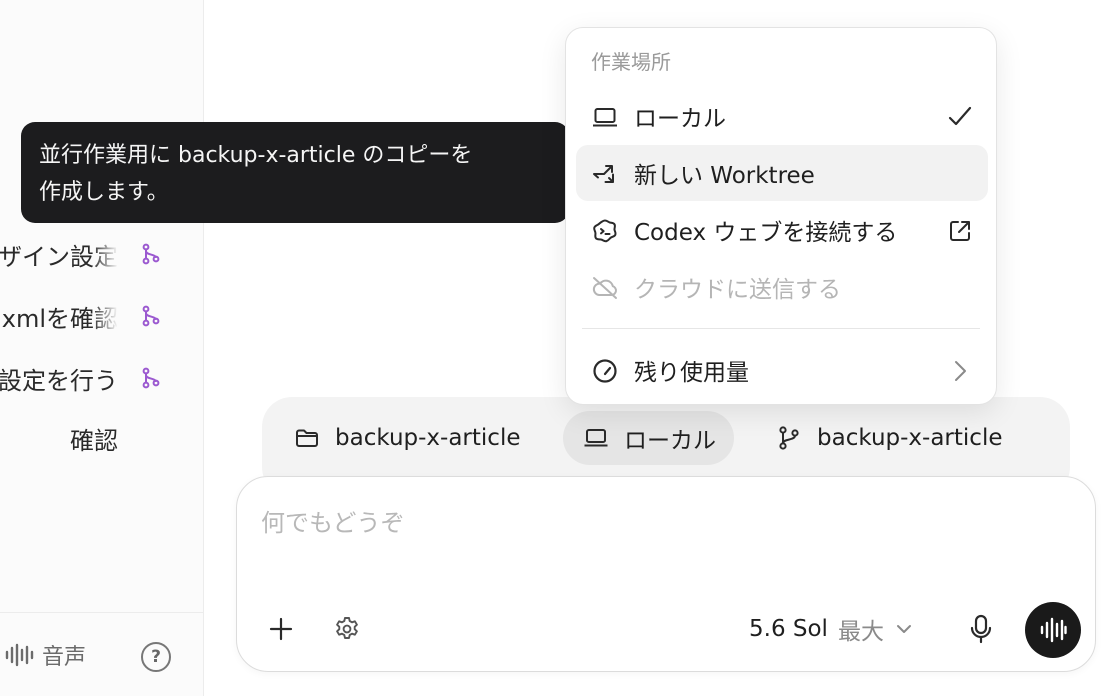 The height and width of the screenshot is (696, 1106). Describe the element at coordinates (788, 629) in the screenshot. I see `model-name: 5.6 Sol` at that location.